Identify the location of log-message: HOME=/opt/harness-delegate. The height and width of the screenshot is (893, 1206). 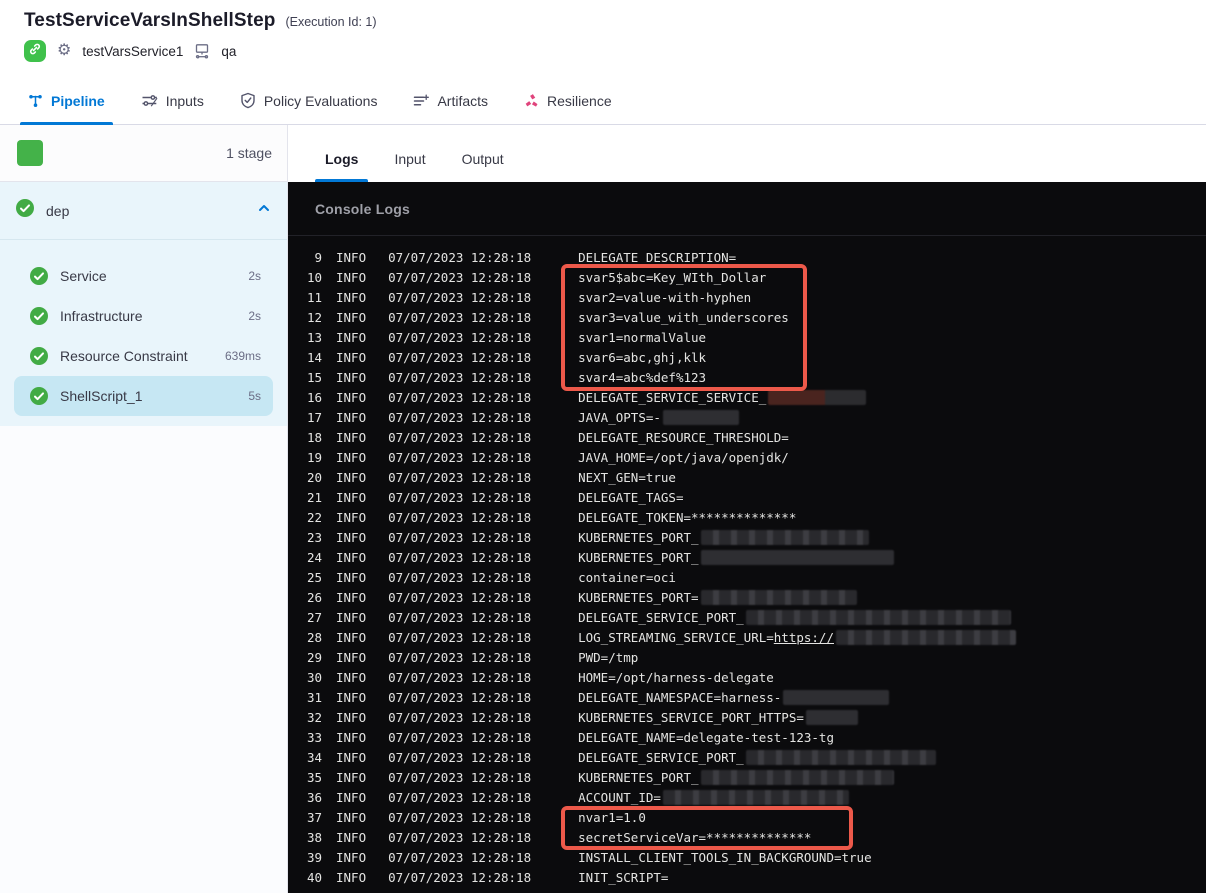
(676, 677).